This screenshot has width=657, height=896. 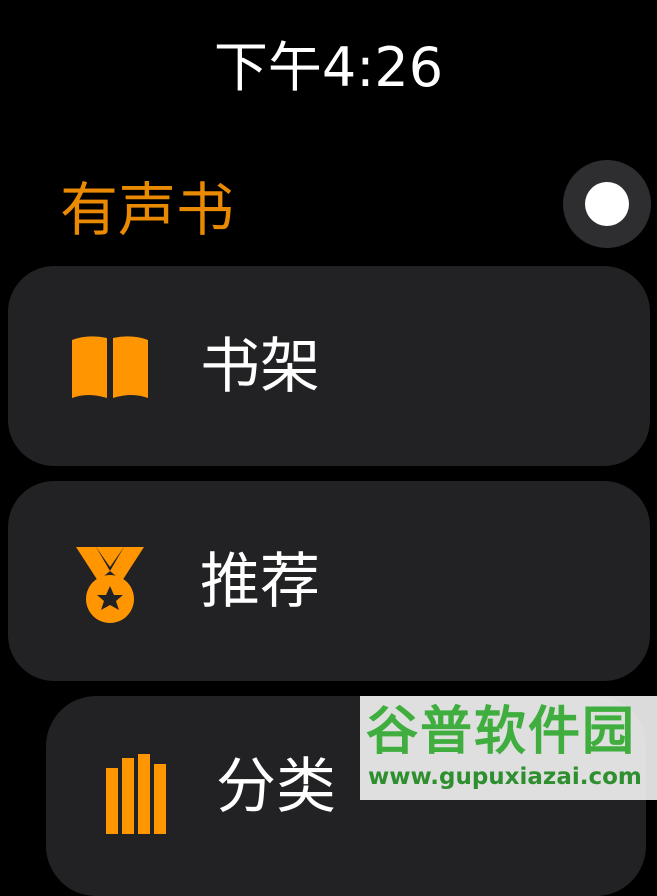 I want to click on medal-icon, so click(x=110, y=583).